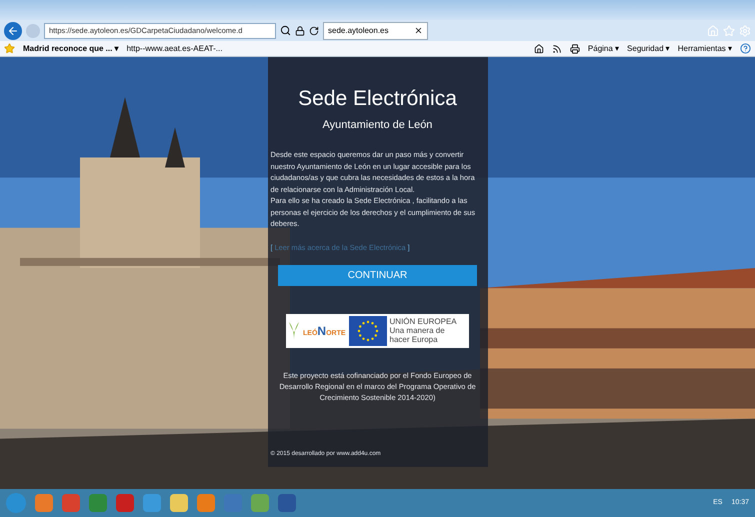  What do you see at coordinates (539, 49) in the screenshot?
I see `home-icon` at bounding box center [539, 49].